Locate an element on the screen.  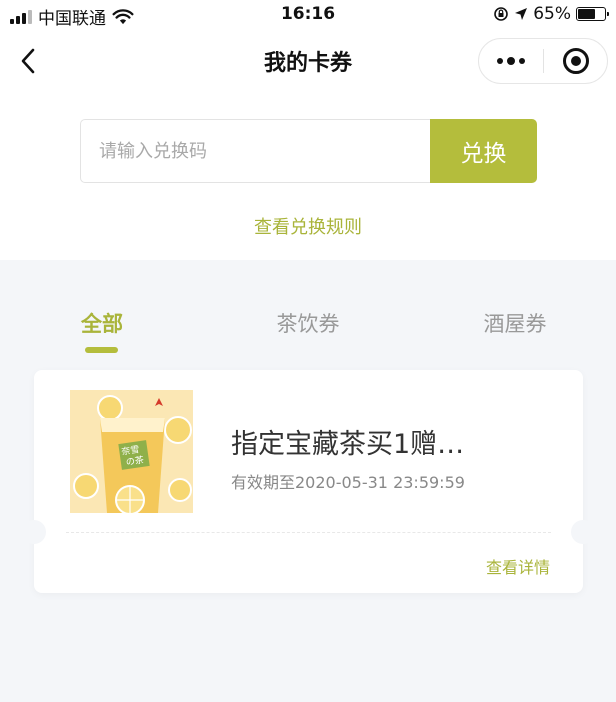
redeem-code-input is located at coordinates (256, 151).